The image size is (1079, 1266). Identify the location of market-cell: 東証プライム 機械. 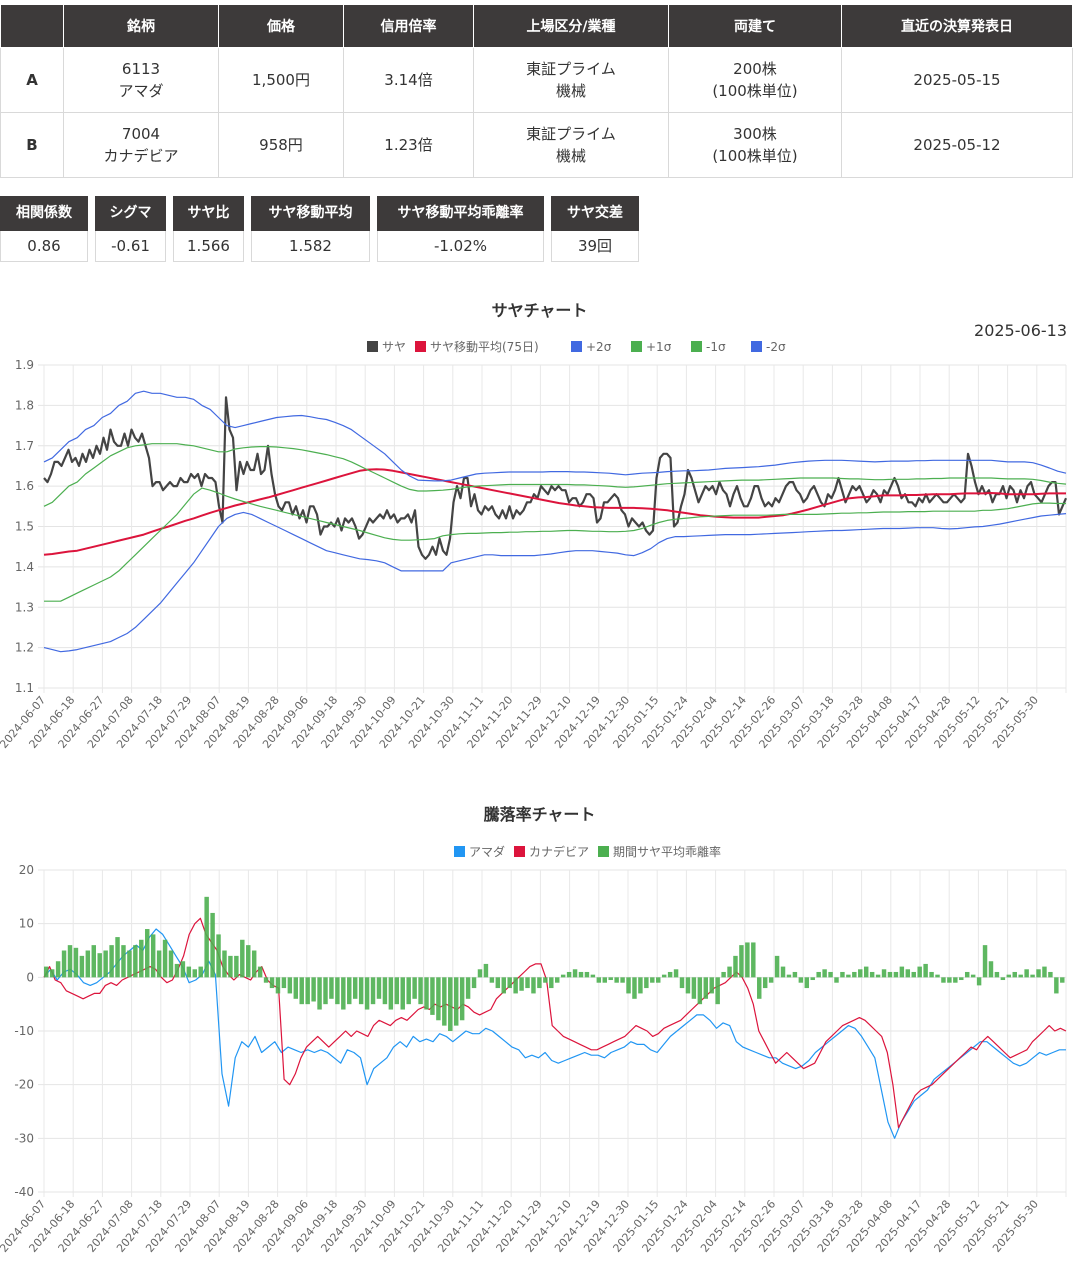
(571, 145).